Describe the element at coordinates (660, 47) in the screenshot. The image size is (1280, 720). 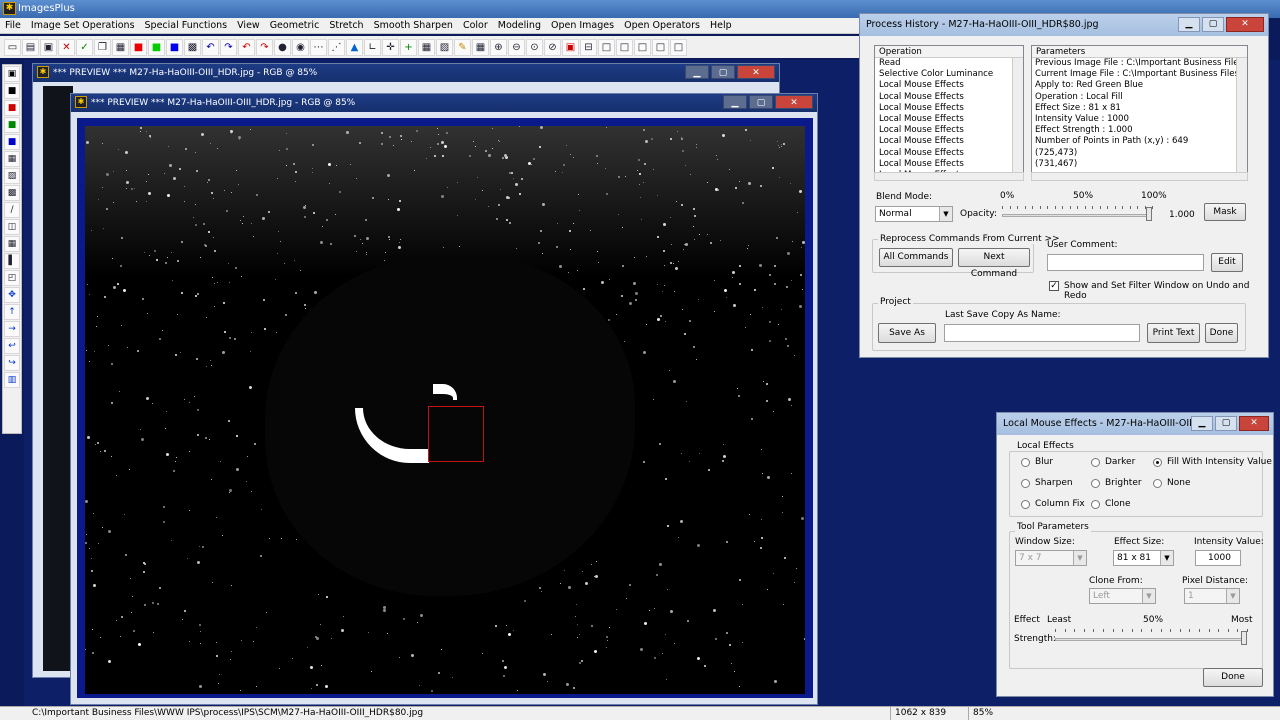
I see `square4-icon: □` at that location.